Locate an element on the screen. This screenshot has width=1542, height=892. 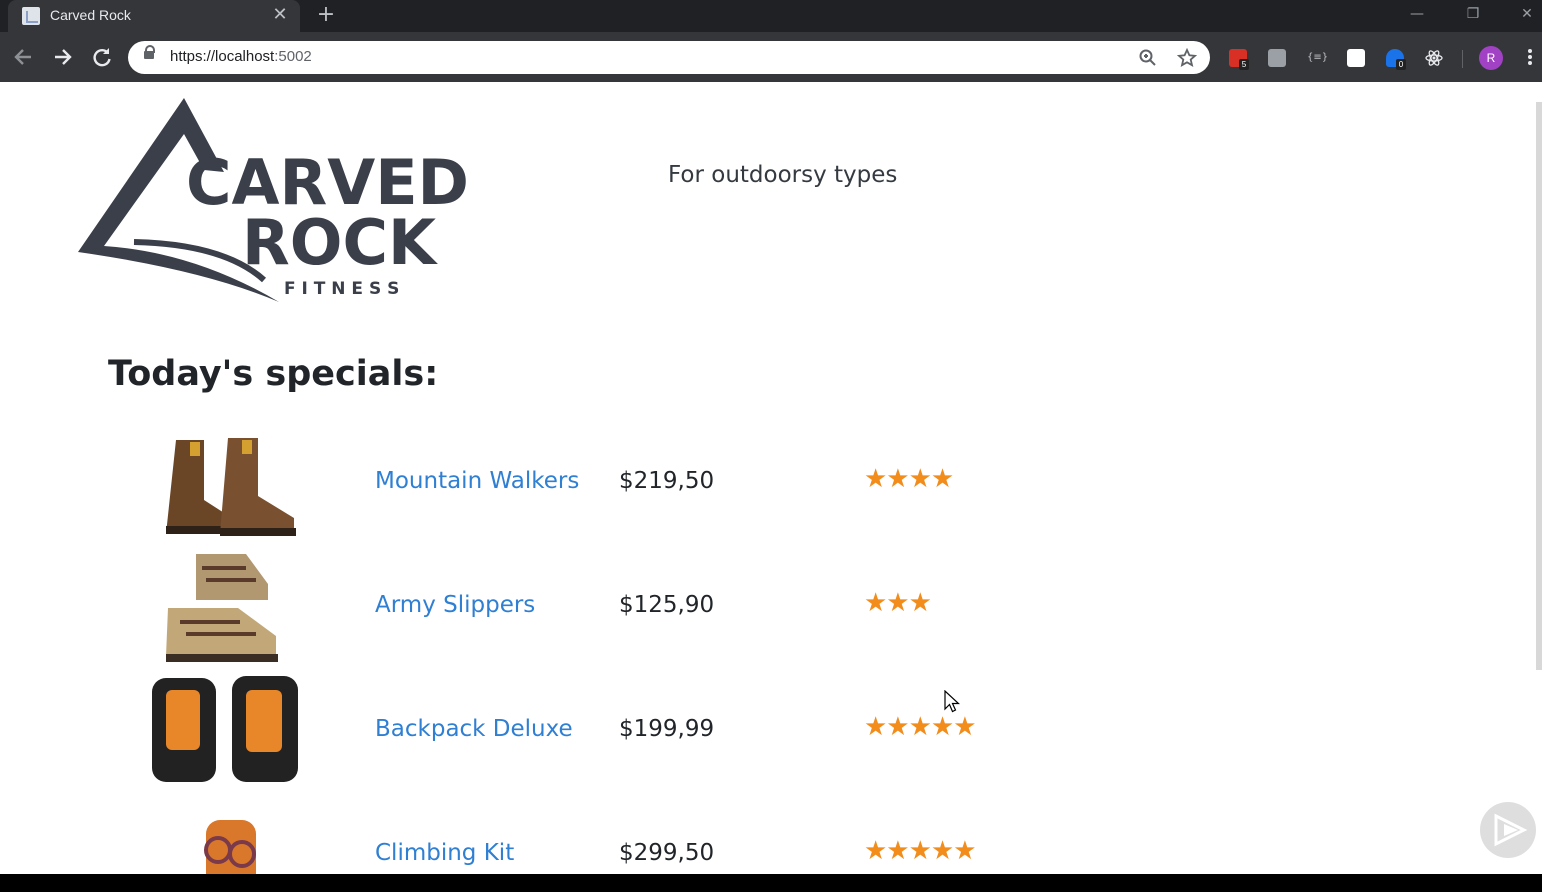
lock-icon is located at coordinates (149, 52).